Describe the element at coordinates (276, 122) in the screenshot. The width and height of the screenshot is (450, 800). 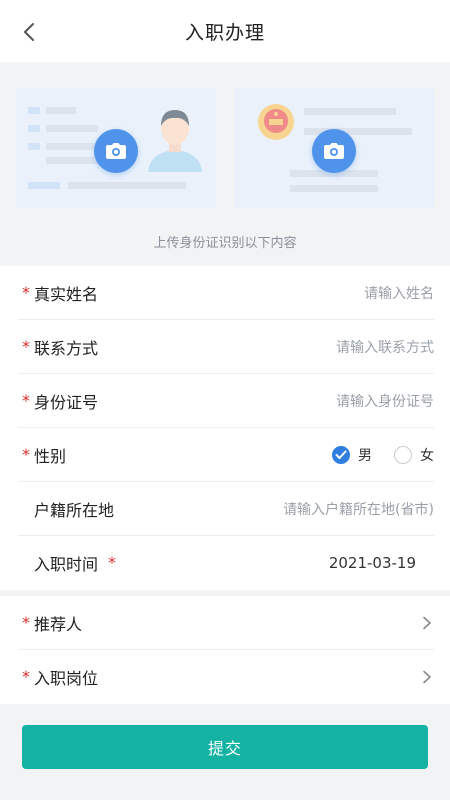
I see `national-emblem-icon` at that location.